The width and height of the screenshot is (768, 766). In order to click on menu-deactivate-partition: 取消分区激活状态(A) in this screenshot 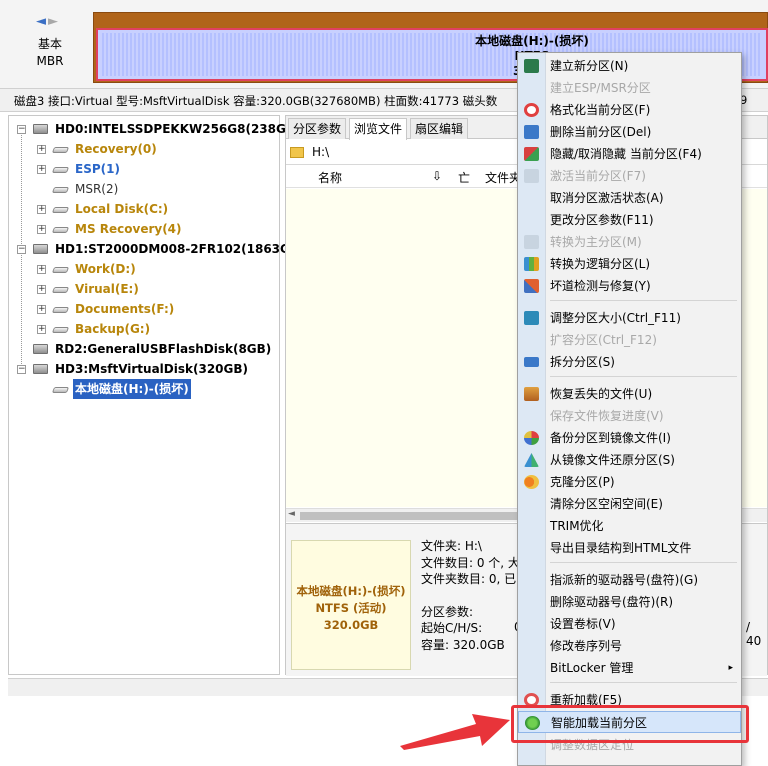, I will do `click(629, 198)`.